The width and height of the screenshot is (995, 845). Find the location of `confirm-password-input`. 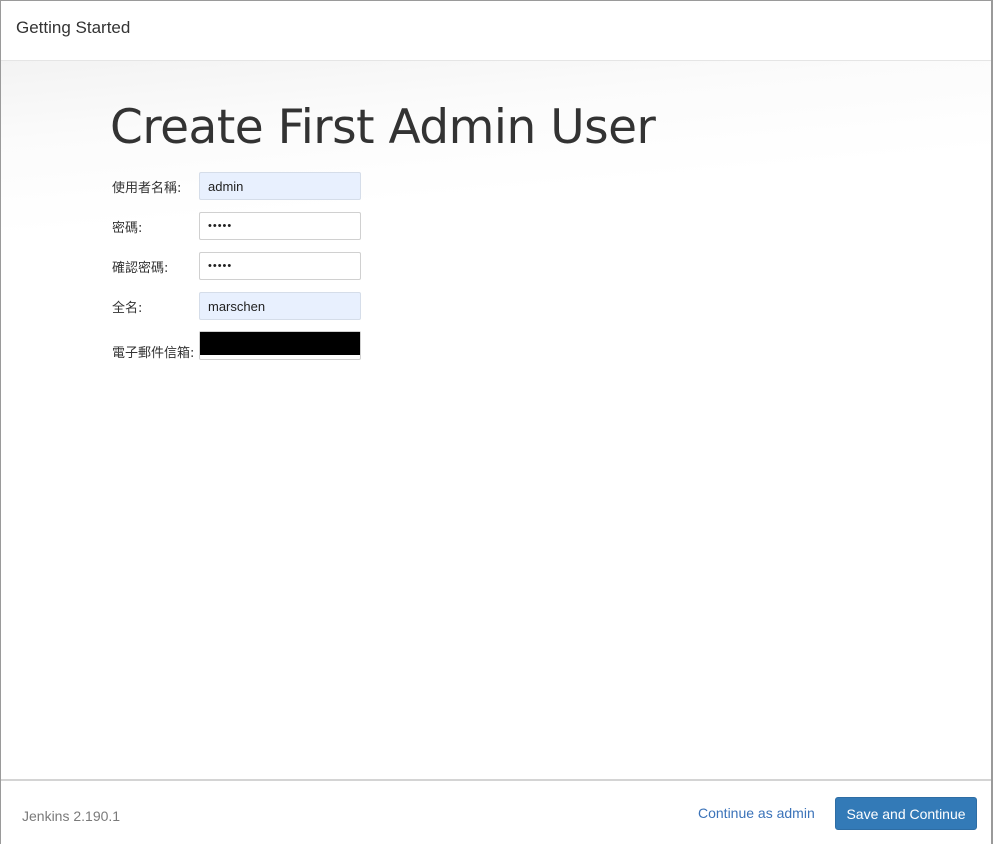

confirm-password-input is located at coordinates (280, 266).